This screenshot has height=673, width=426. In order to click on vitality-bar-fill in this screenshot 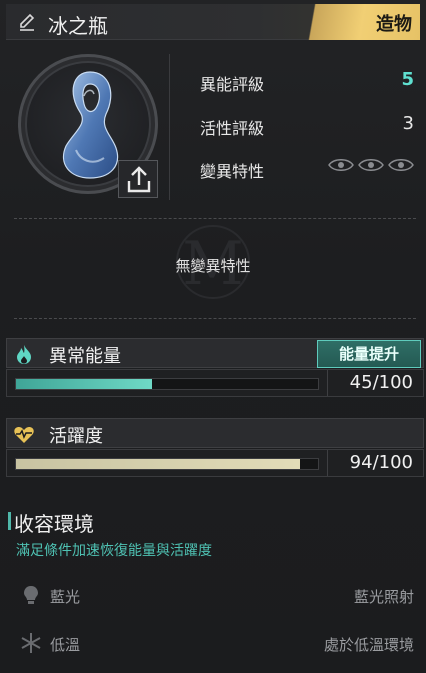, I will do `click(158, 464)`.